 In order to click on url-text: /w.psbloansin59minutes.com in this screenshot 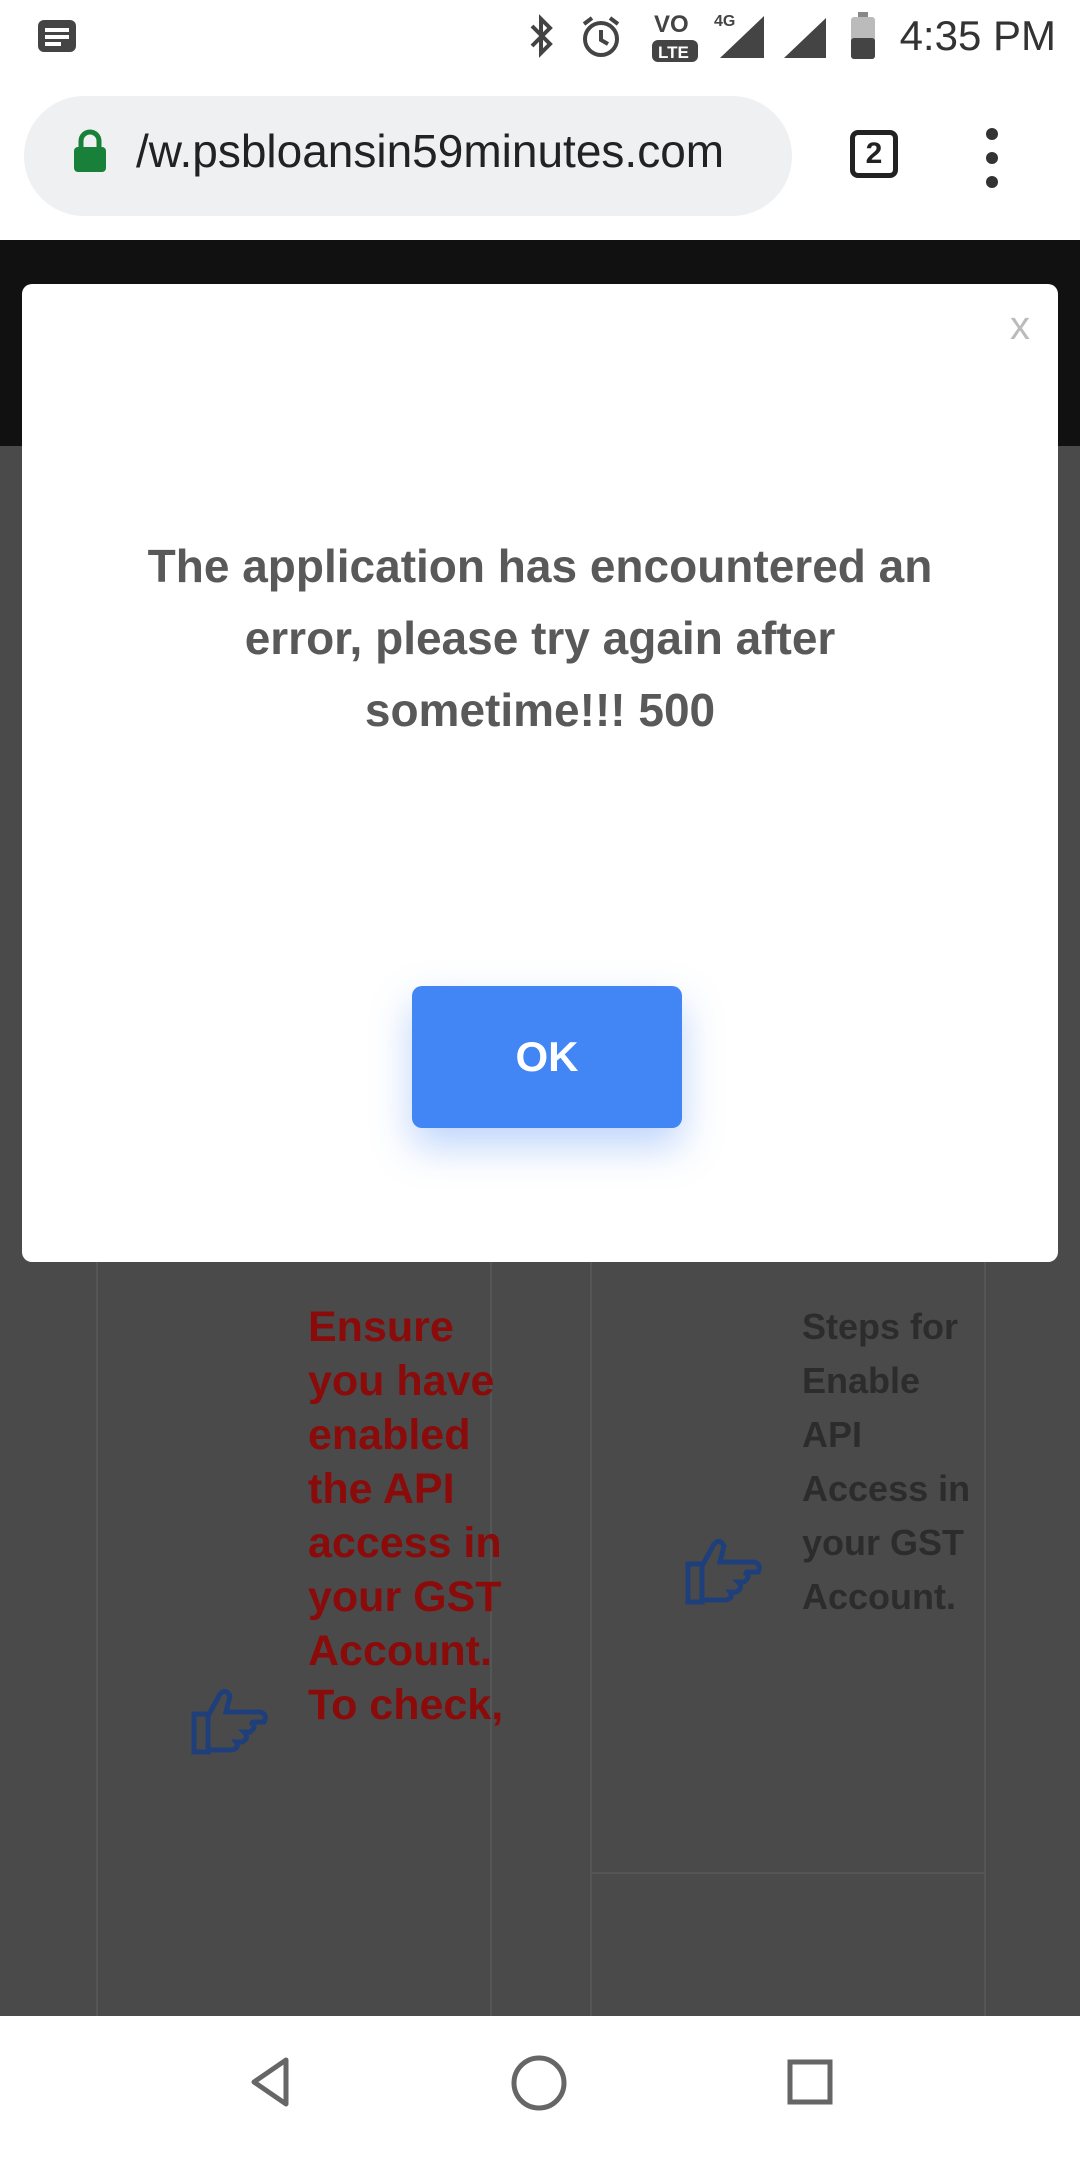, I will do `click(430, 151)`.